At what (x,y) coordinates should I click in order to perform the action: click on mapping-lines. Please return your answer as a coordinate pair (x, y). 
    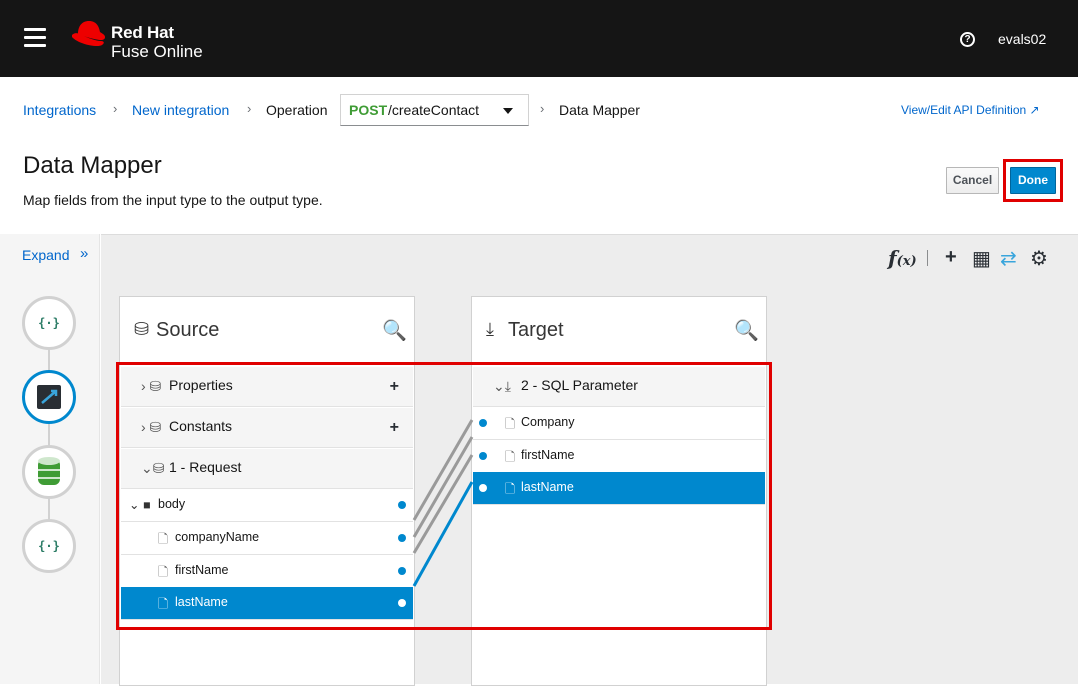
    Looking at the image, I should click on (443, 503).